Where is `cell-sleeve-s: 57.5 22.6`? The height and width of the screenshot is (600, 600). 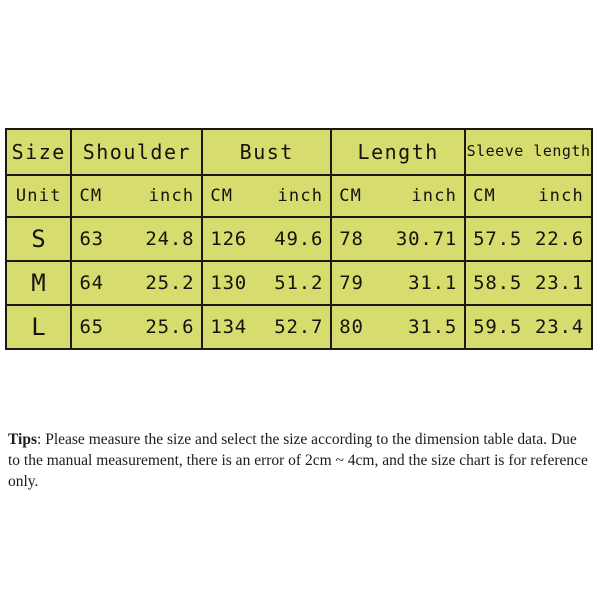
cell-sleeve-s: 57.5 22.6 is located at coordinates (528, 239).